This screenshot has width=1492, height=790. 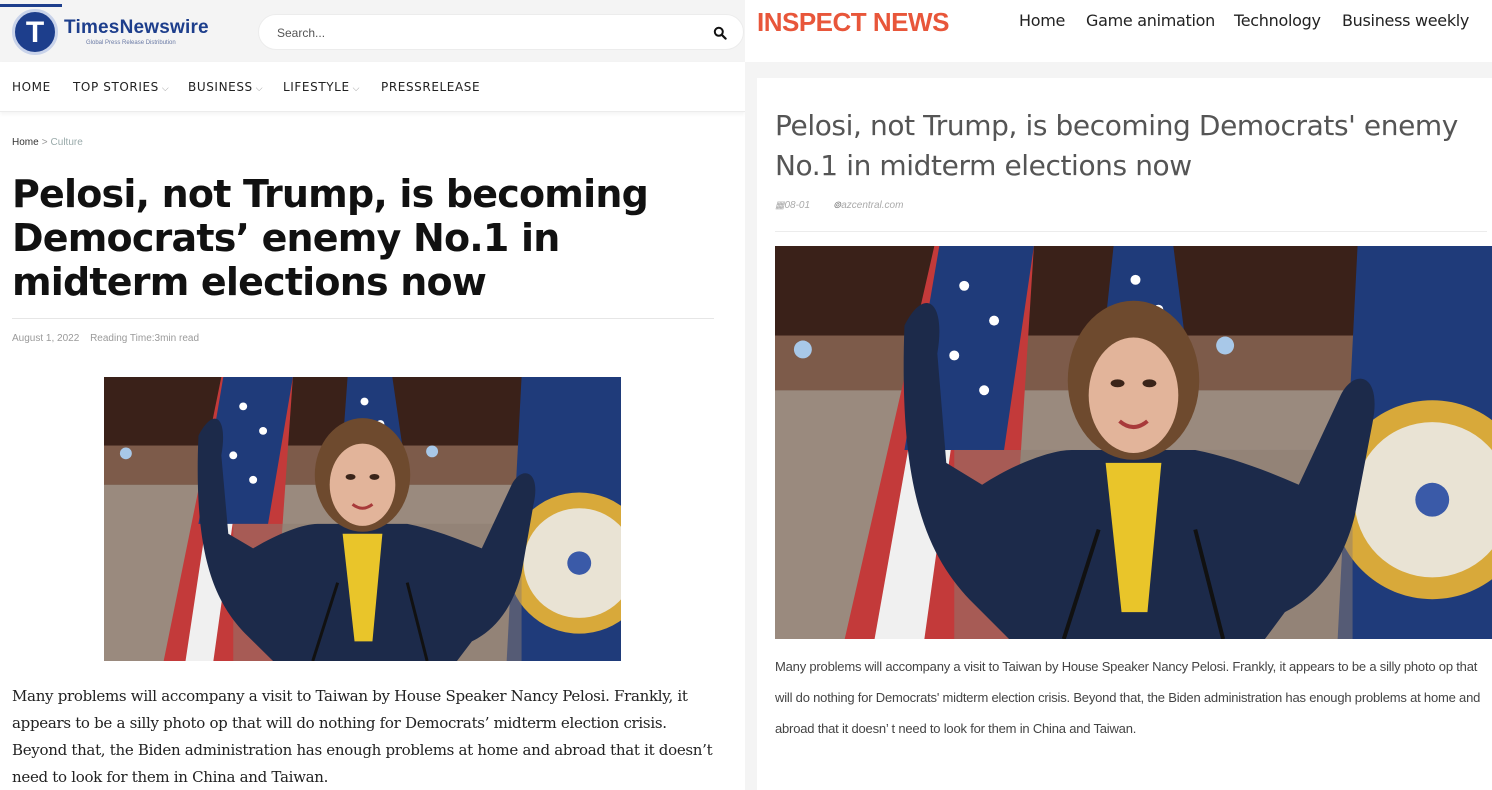 What do you see at coordinates (220, 87) in the screenshot?
I see `nav-item-label: BUSINESS` at bounding box center [220, 87].